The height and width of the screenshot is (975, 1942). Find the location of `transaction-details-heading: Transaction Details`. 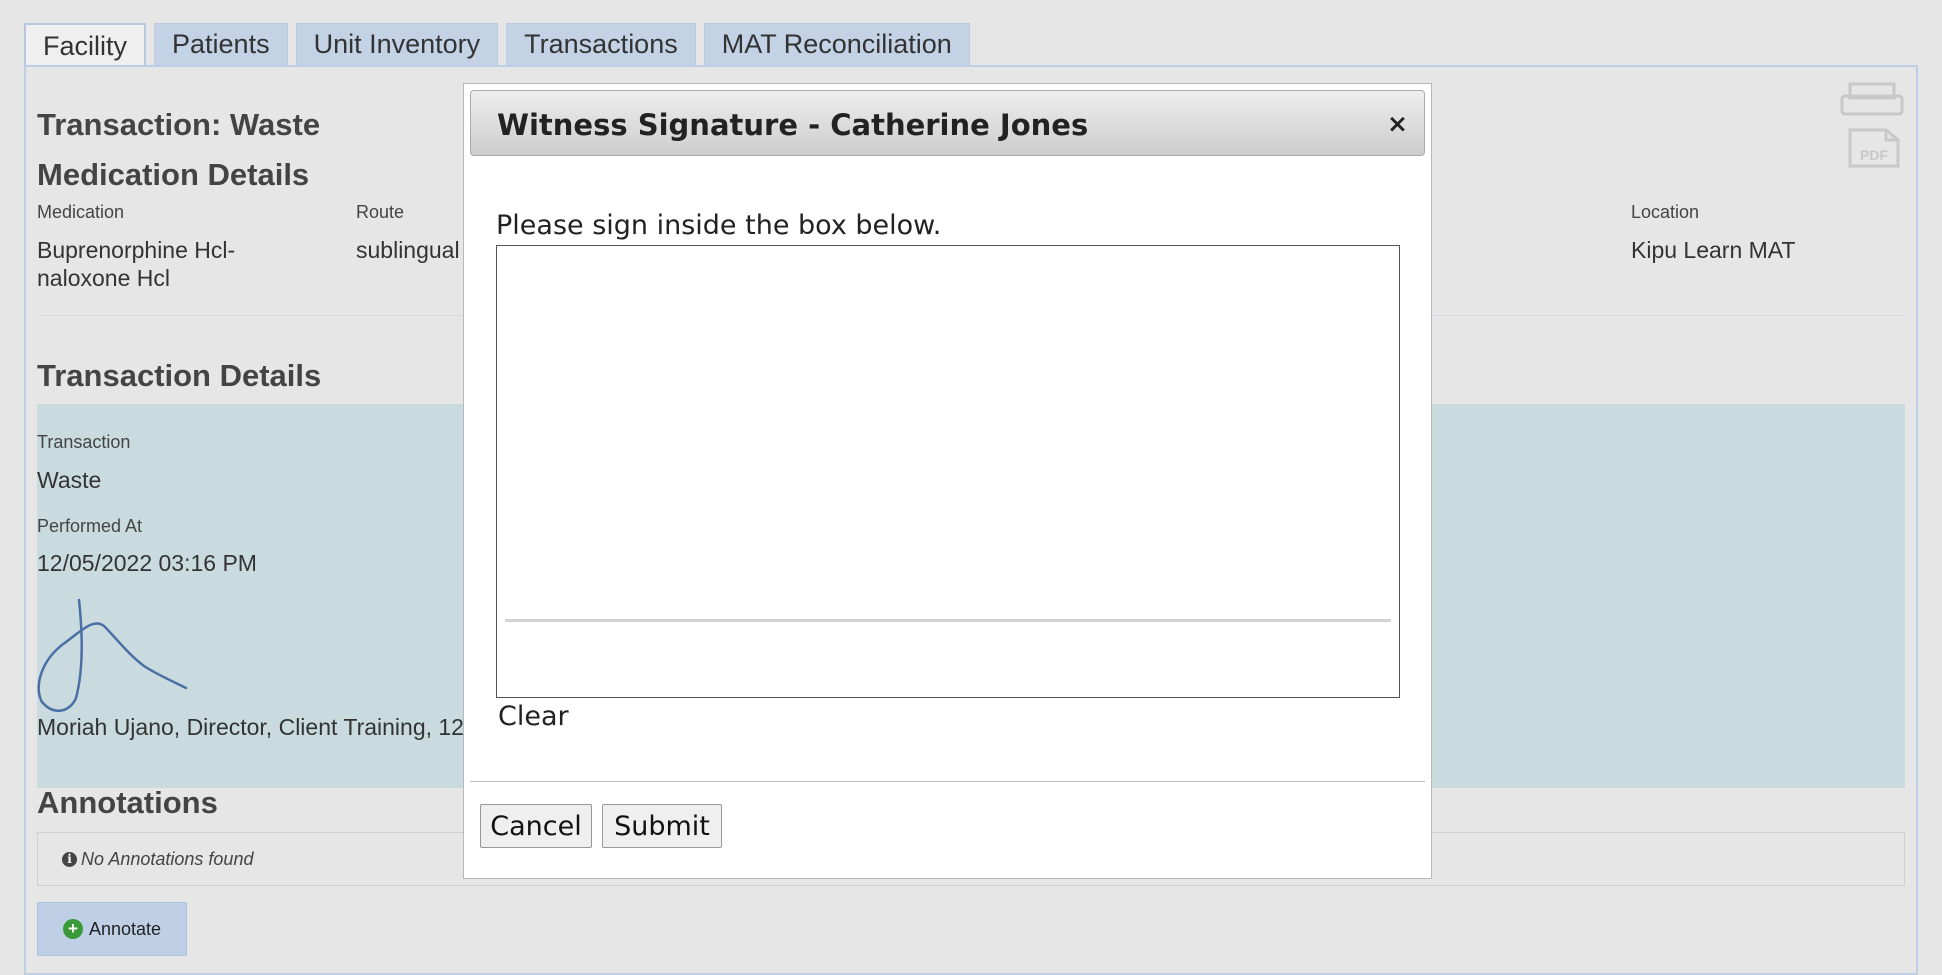

transaction-details-heading: Transaction Details is located at coordinates (179, 375).